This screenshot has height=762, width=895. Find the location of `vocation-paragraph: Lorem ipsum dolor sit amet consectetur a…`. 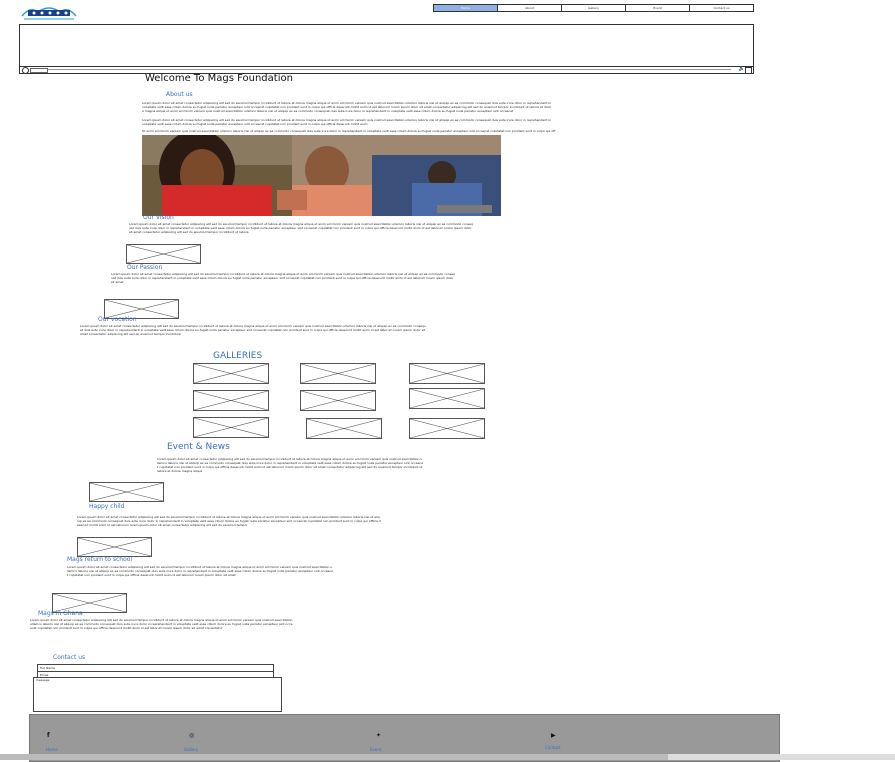

vocation-paragraph: Lorem ipsum dolor sit amet consectetur a… is located at coordinates (253, 330).